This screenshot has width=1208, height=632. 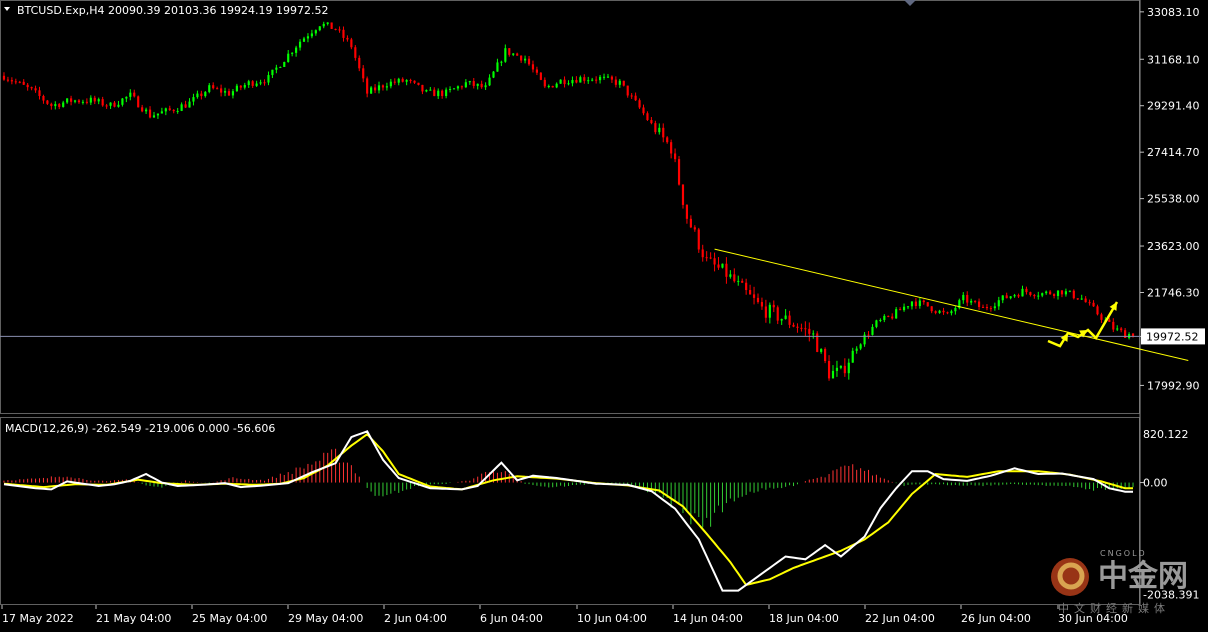 What do you see at coordinates (900, 618) in the screenshot?
I see `time-tick-label: 22 Jun 04:00` at bounding box center [900, 618].